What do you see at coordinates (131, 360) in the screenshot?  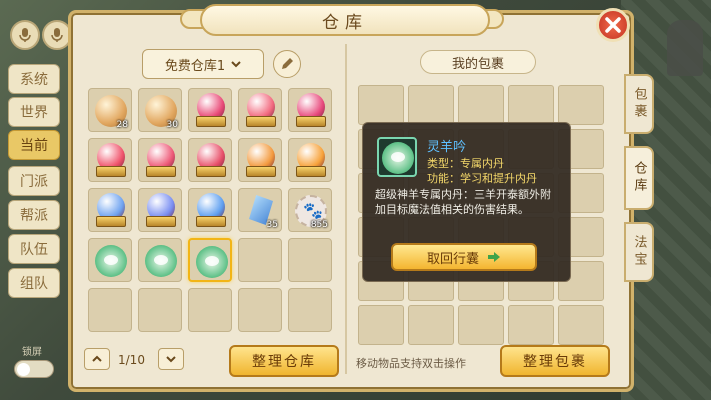 I see `page-indicator: 1/10` at bounding box center [131, 360].